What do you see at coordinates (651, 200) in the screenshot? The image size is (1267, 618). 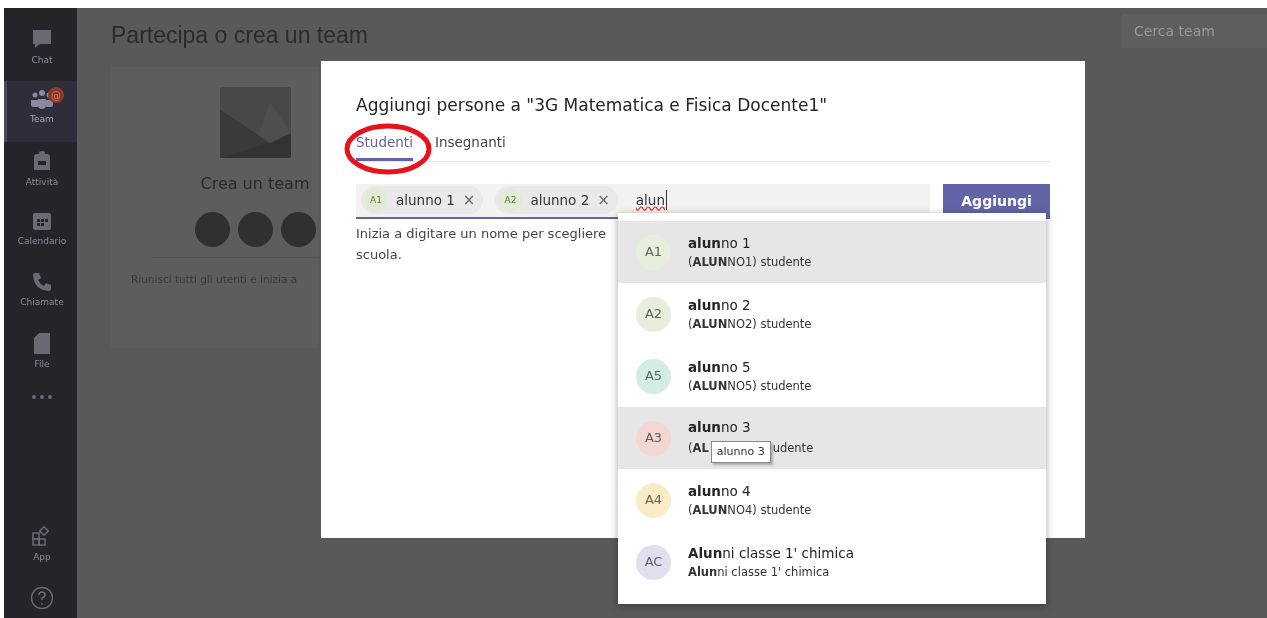 I see `typed-text: alun` at bounding box center [651, 200].